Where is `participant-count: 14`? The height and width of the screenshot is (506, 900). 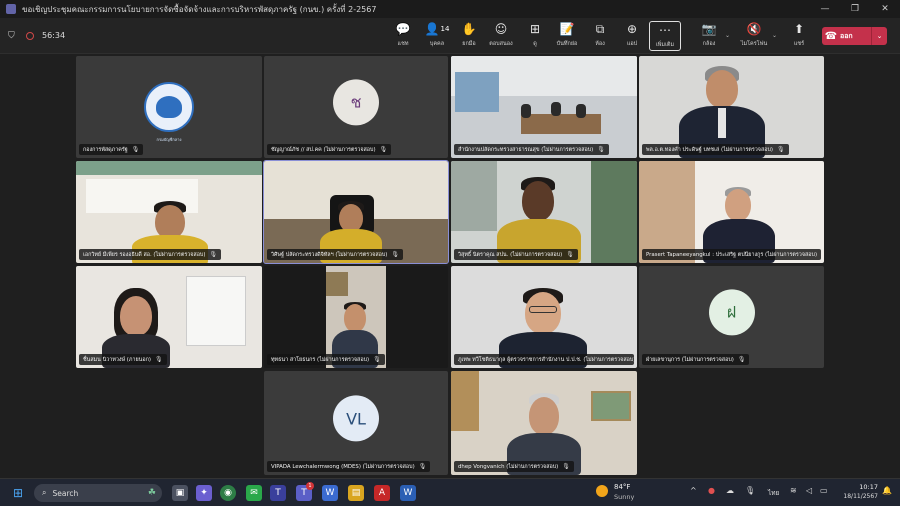
participant-count: 14 is located at coordinates (445, 28).